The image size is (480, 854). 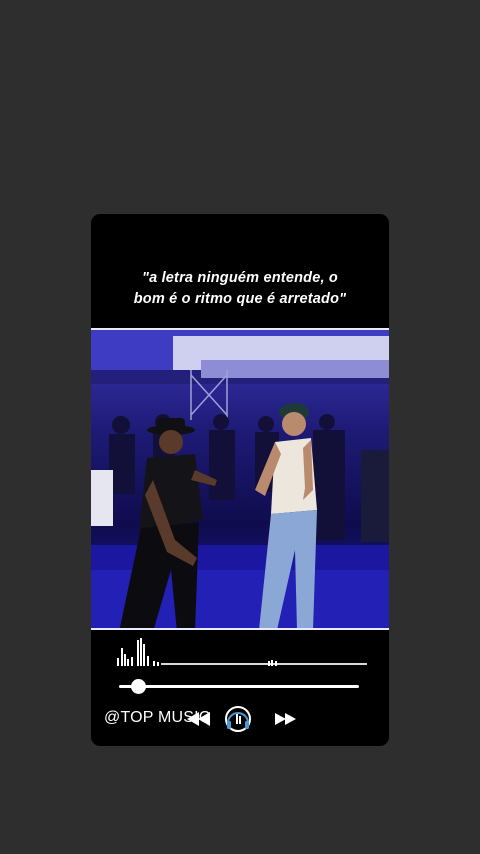 I want to click on rewind-icon, so click(x=199, y=719).